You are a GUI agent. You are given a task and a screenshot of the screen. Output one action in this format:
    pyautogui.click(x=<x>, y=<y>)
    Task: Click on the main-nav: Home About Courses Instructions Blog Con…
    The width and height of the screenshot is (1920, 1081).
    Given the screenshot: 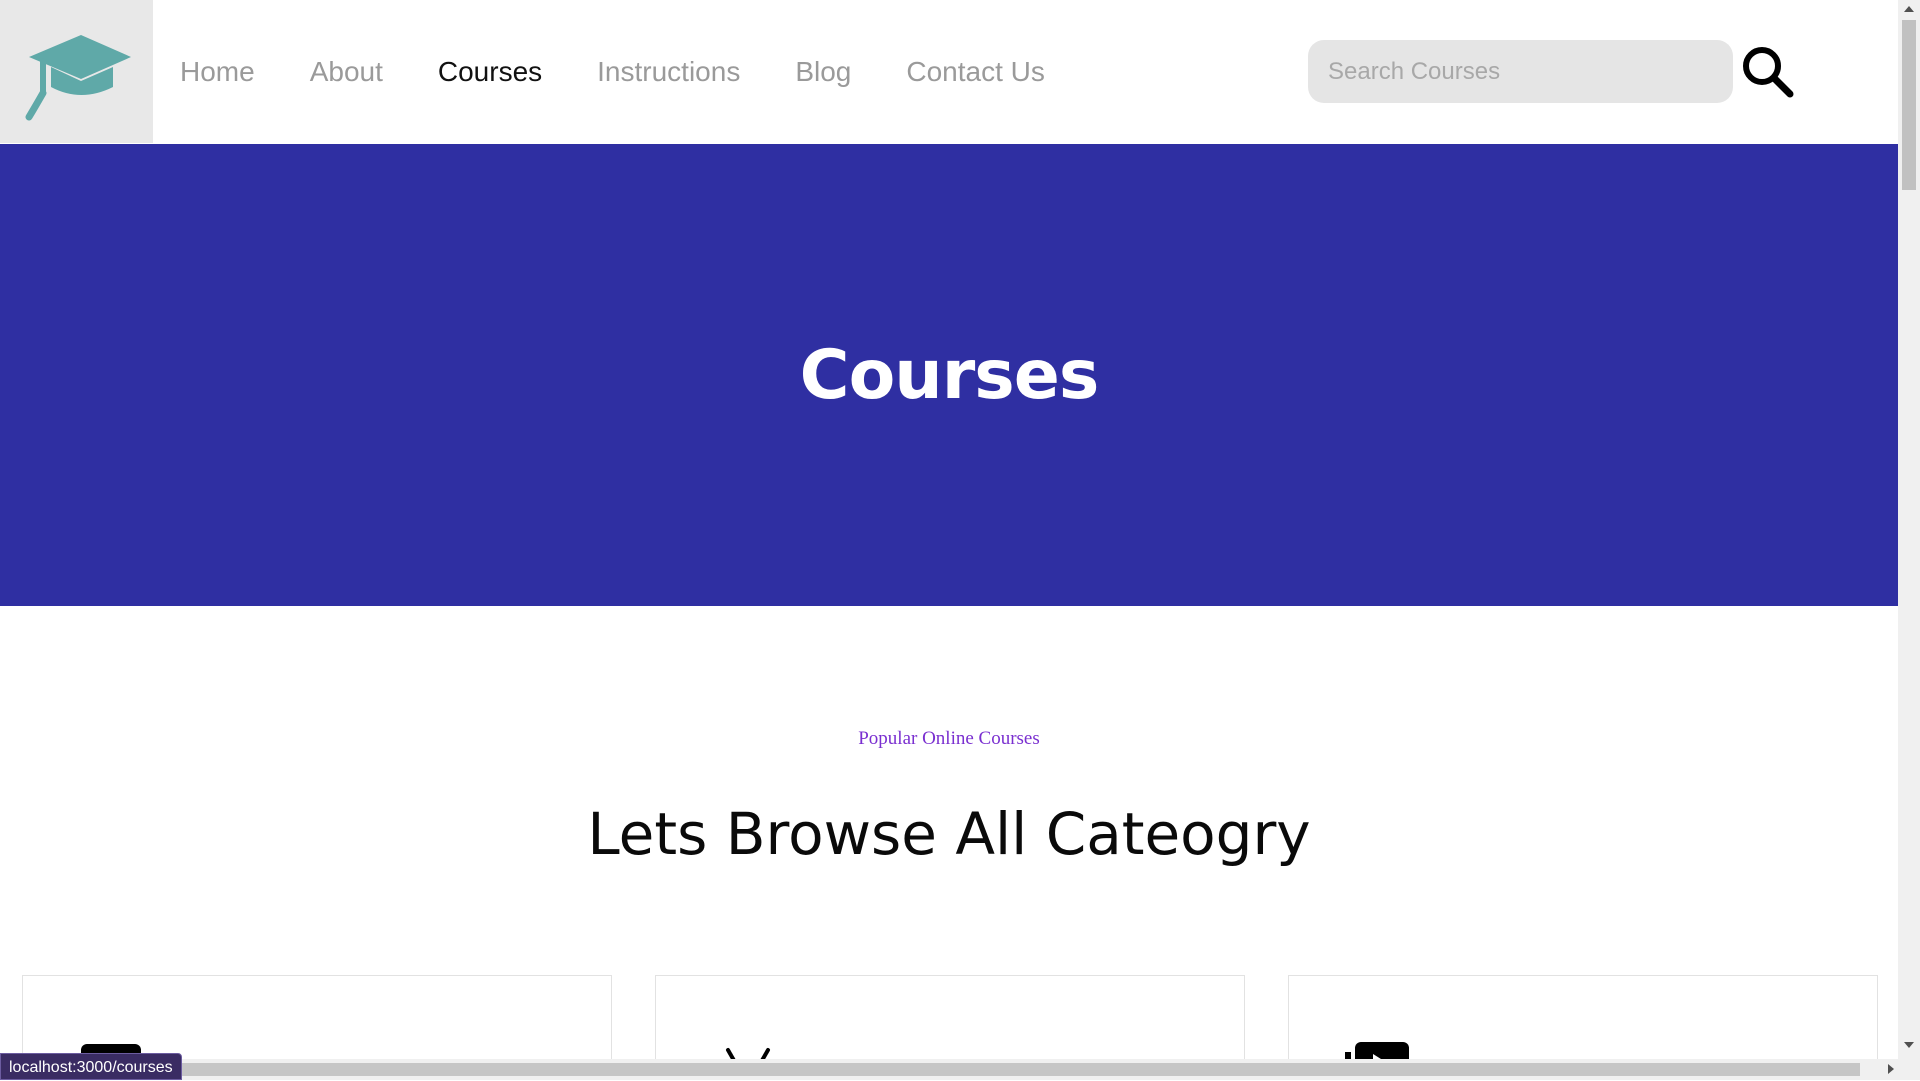 What is the action you would take?
    pyautogui.click(x=640, y=71)
    